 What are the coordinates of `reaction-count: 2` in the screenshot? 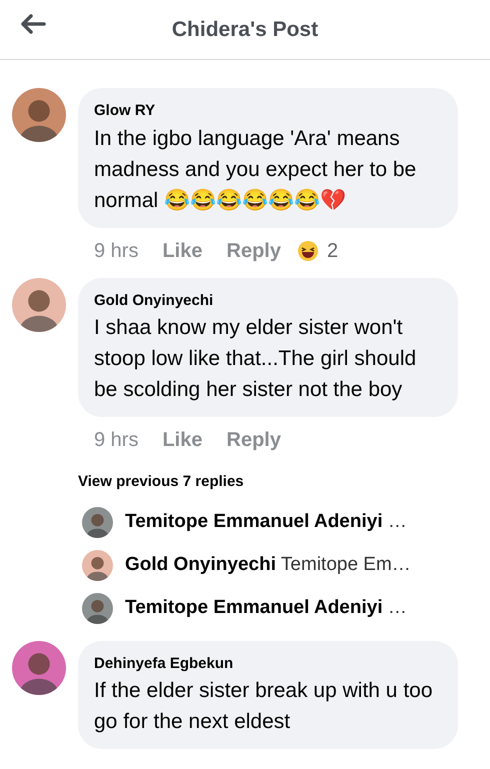 It's located at (332, 251).